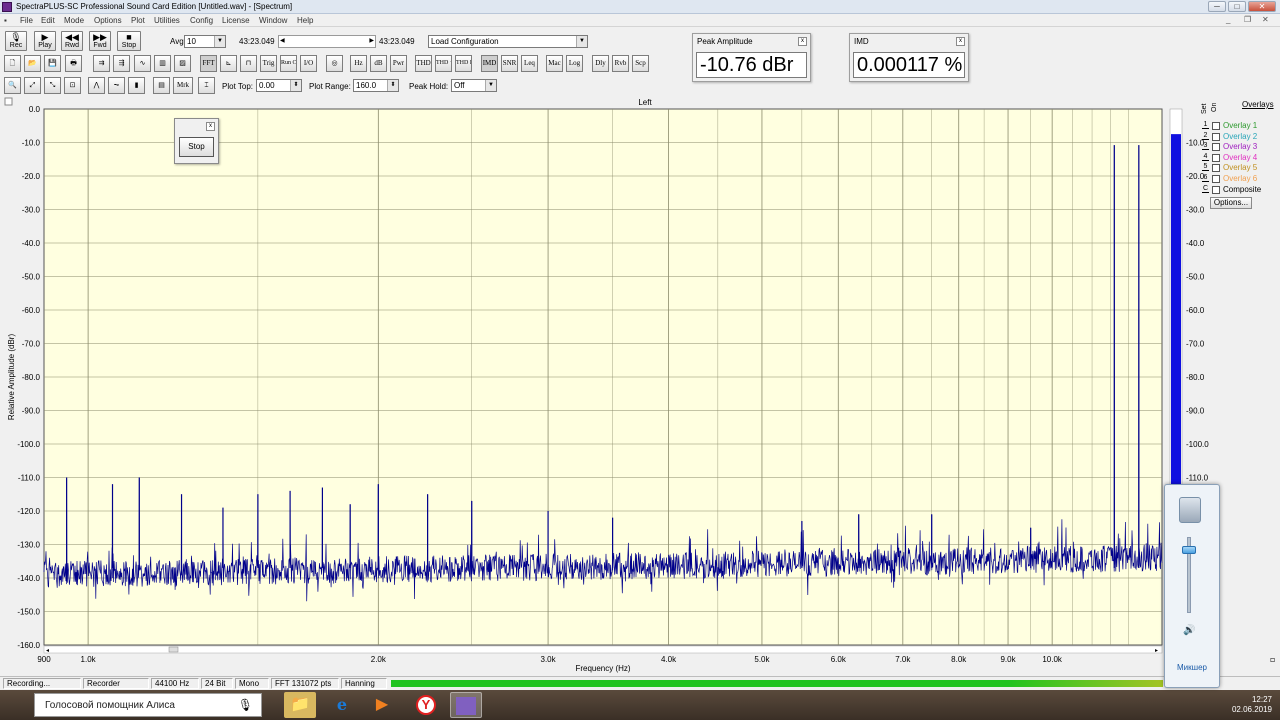  What do you see at coordinates (1237, 6) in the screenshot?
I see `maximize-button: □` at bounding box center [1237, 6].